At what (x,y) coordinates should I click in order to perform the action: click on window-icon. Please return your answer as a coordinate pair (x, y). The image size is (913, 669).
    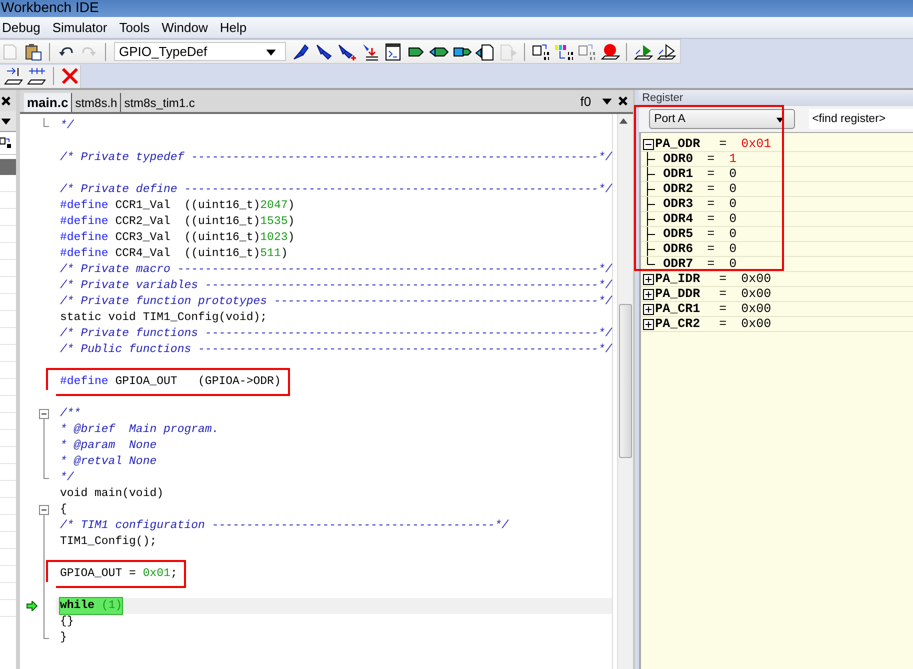
    Looking at the image, I should click on (393, 52).